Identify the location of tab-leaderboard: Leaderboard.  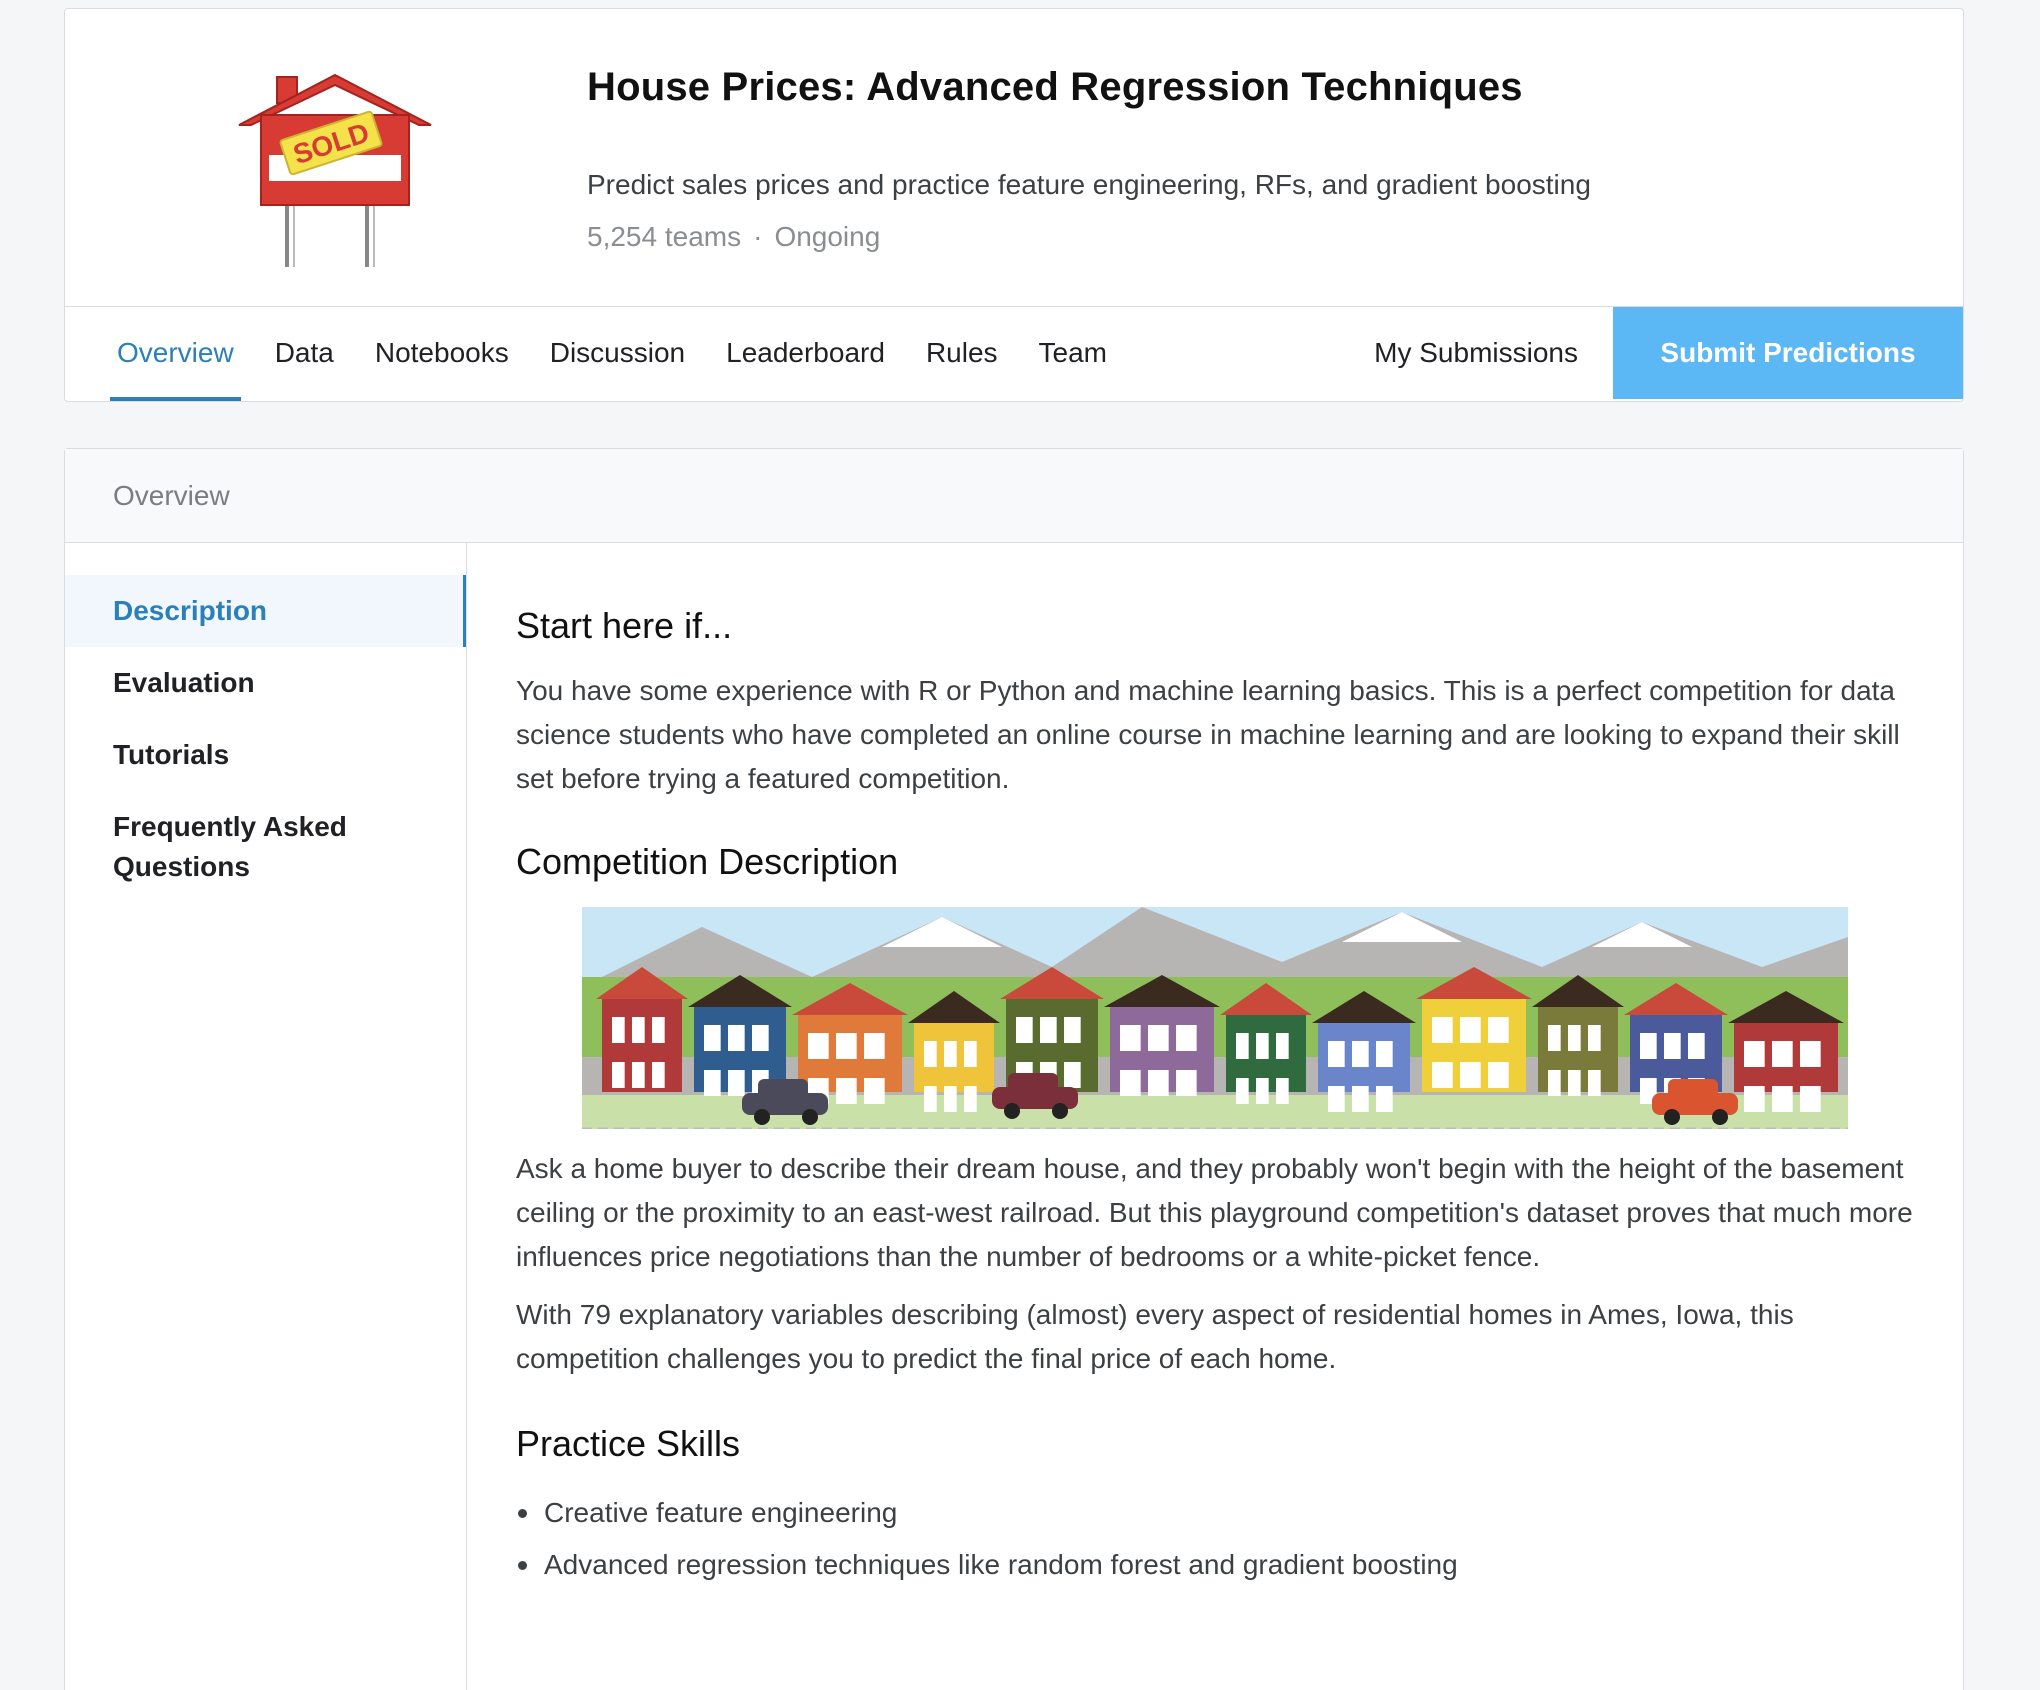
(805, 354).